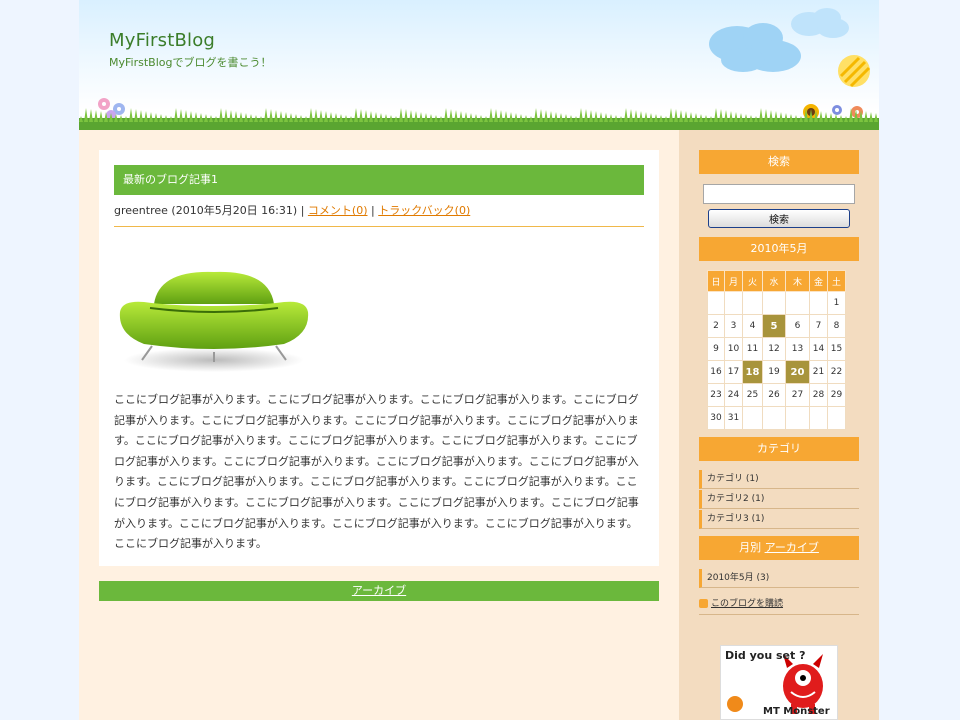 The width and height of the screenshot is (960, 720). Describe the element at coordinates (818, 326) in the screenshot. I see `calendar-day: 7` at that location.